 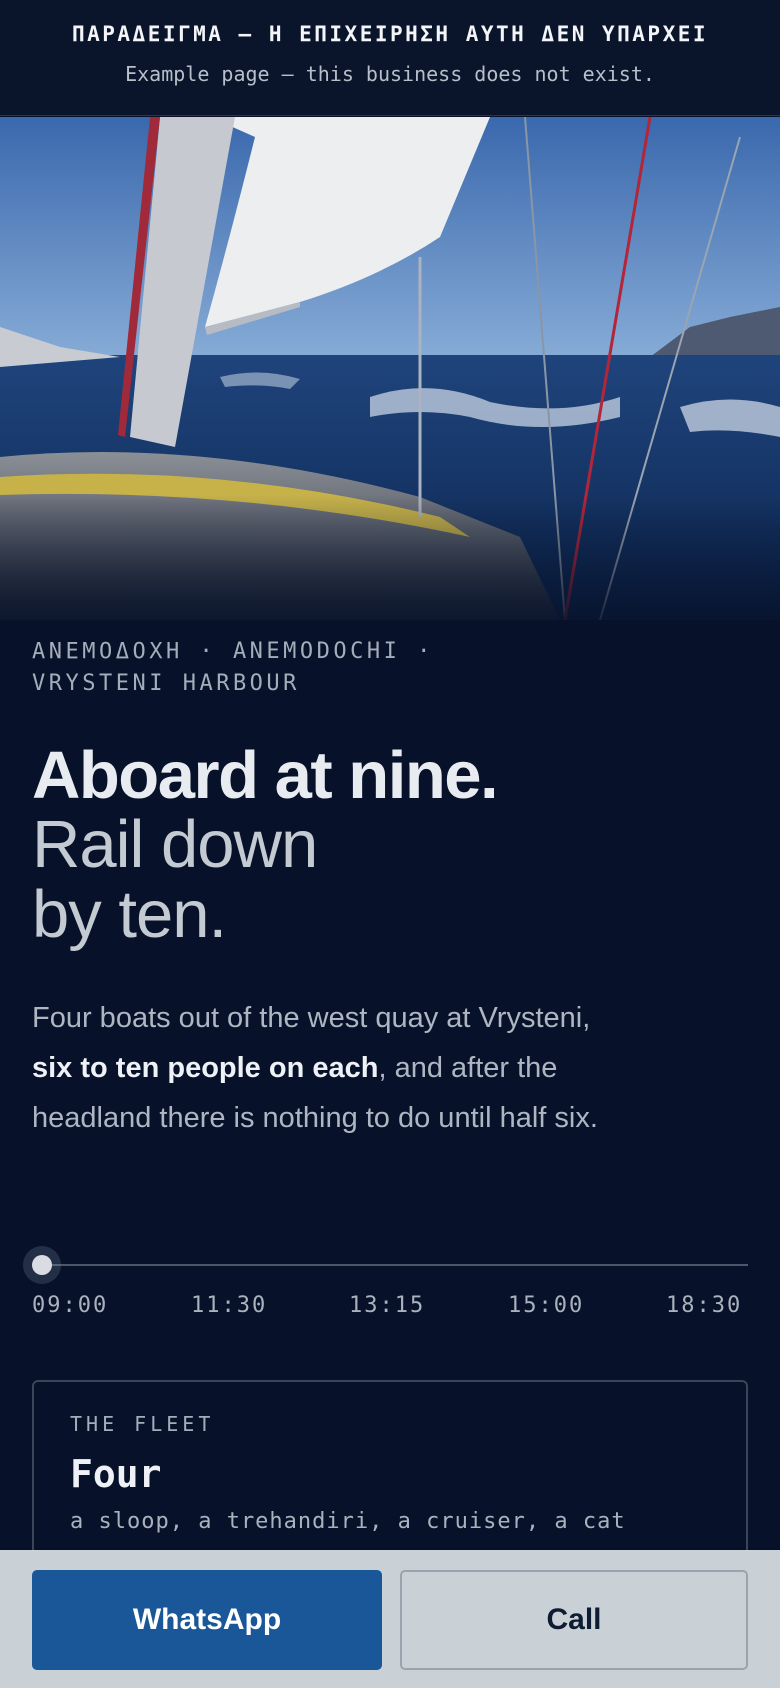 What do you see at coordinates (546, 1305) in the screenshot?
I see `timeline-tick: 15:00` at bounding box center [546, 1305].